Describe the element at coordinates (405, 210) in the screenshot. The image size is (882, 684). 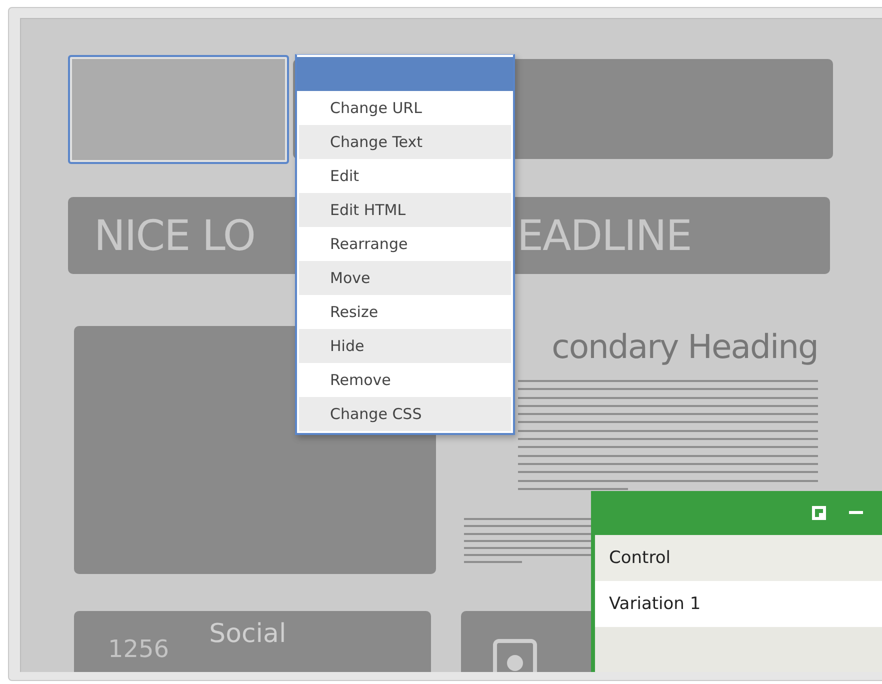
I see `menu-item: Edit HTML` at that location.